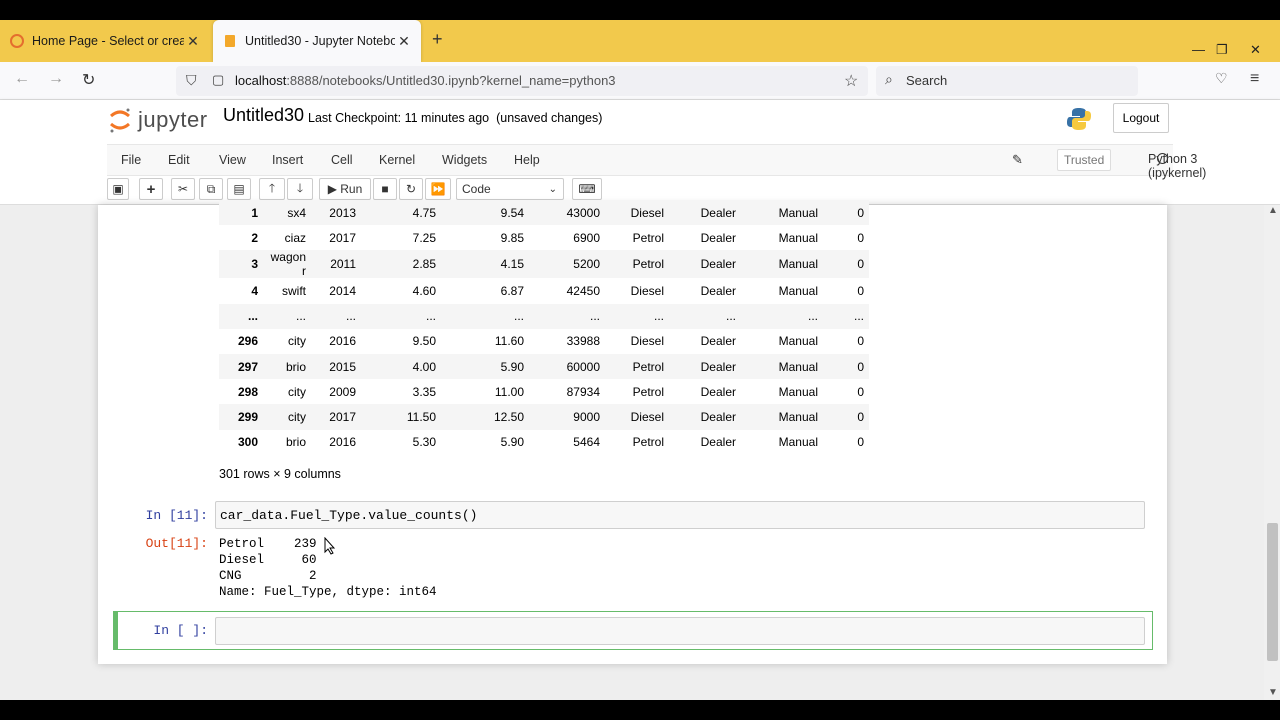 The image size is (1280, 720). Describe the element at coordinates (1079, 121) in the screenshot. I see `python-logo-icon` at that location.